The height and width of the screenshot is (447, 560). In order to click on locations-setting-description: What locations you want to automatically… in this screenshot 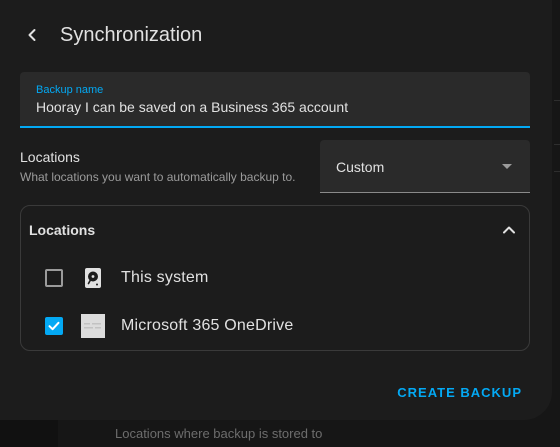, I will do `click(158, 177)`.